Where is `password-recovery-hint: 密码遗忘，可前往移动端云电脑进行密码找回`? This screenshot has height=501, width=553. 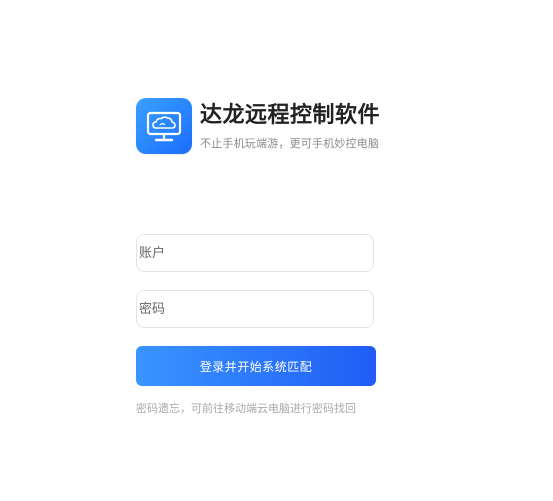 password-recovery-hint: 密码遗忘，可前往移动端云电脑进行密码找回 is located at coordinates (246, 408).